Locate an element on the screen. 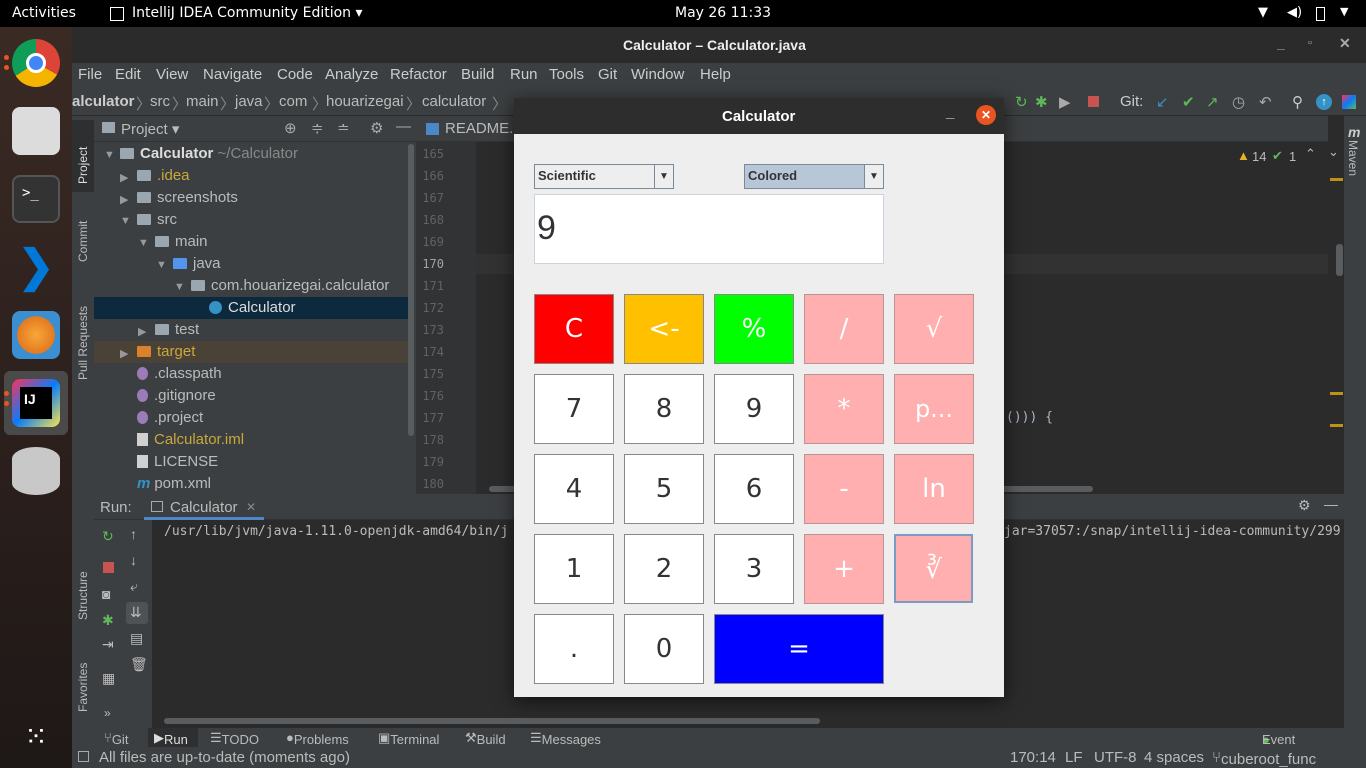  collapse-all-icon: ≐ is located at coordinates (343, 128).